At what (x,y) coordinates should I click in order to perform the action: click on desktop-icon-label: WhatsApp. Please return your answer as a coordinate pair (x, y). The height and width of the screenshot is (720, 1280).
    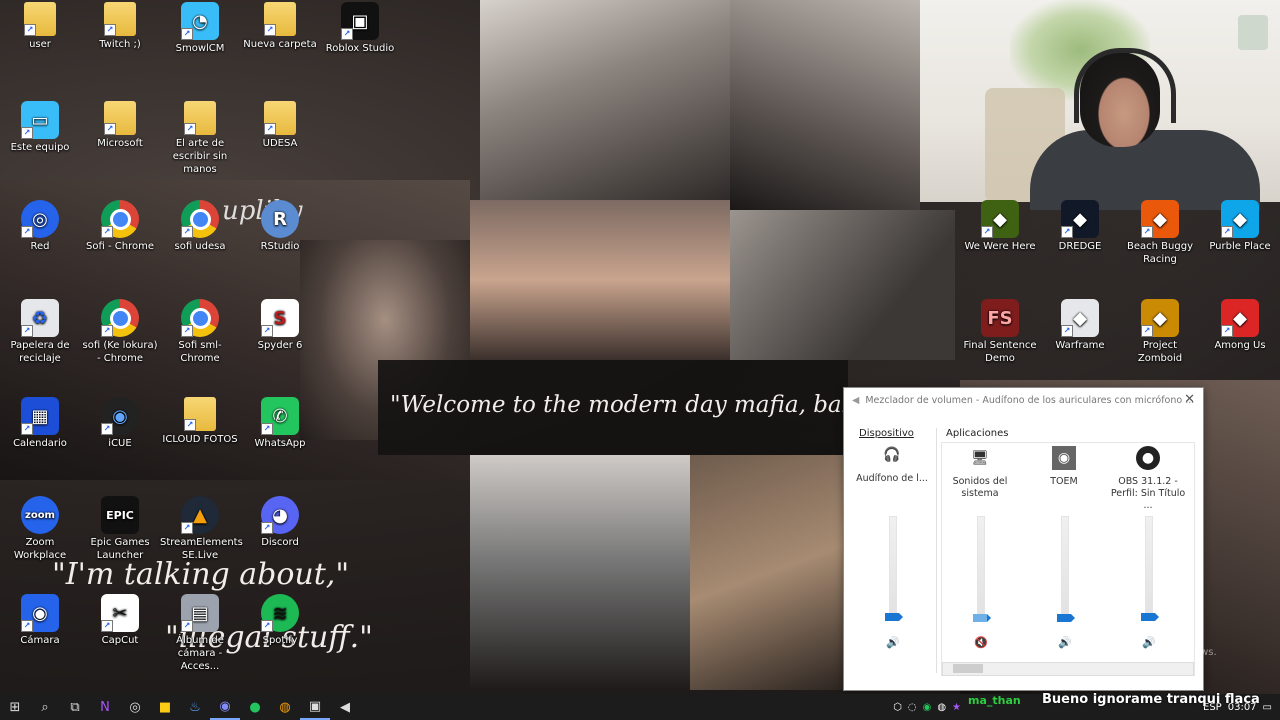
    Looking at the image, I should click on (280, 443).